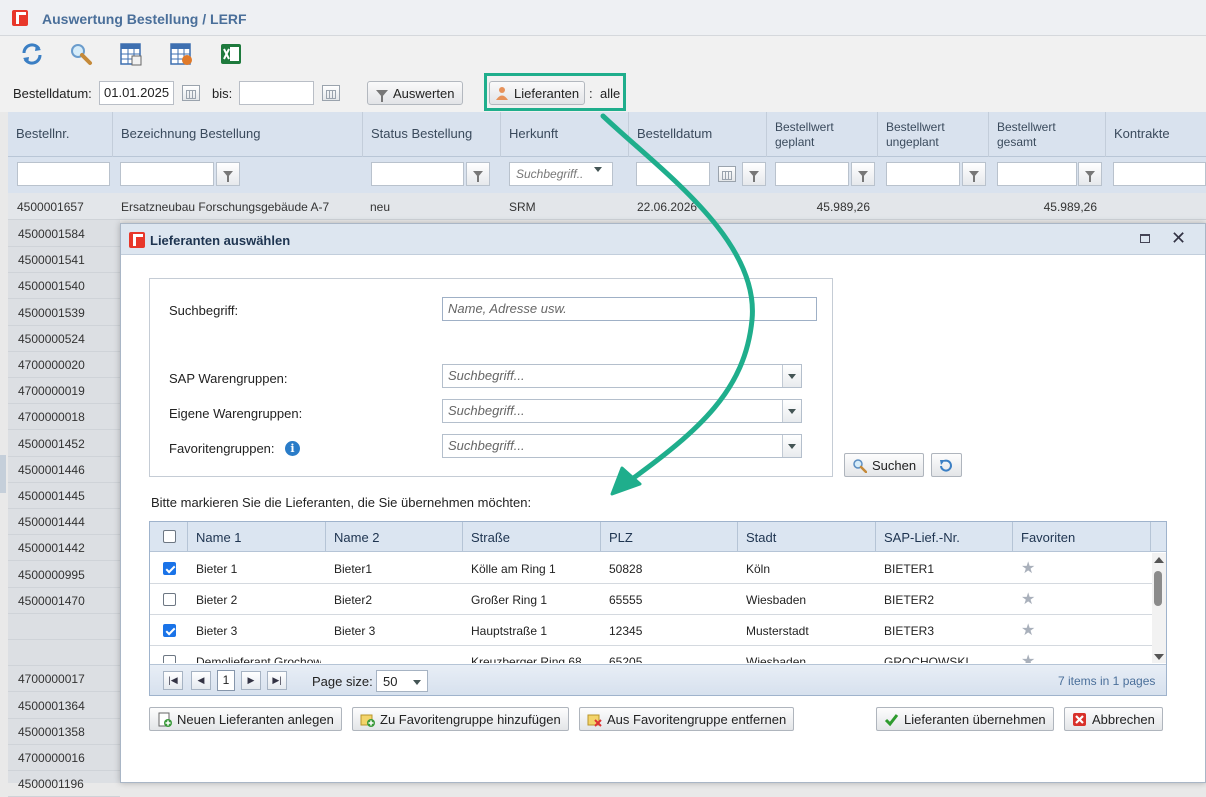 This screenshot has width=1206, height=797. I want to click on col-header-geplant: Bestellwert geplant, so click(822, 134).